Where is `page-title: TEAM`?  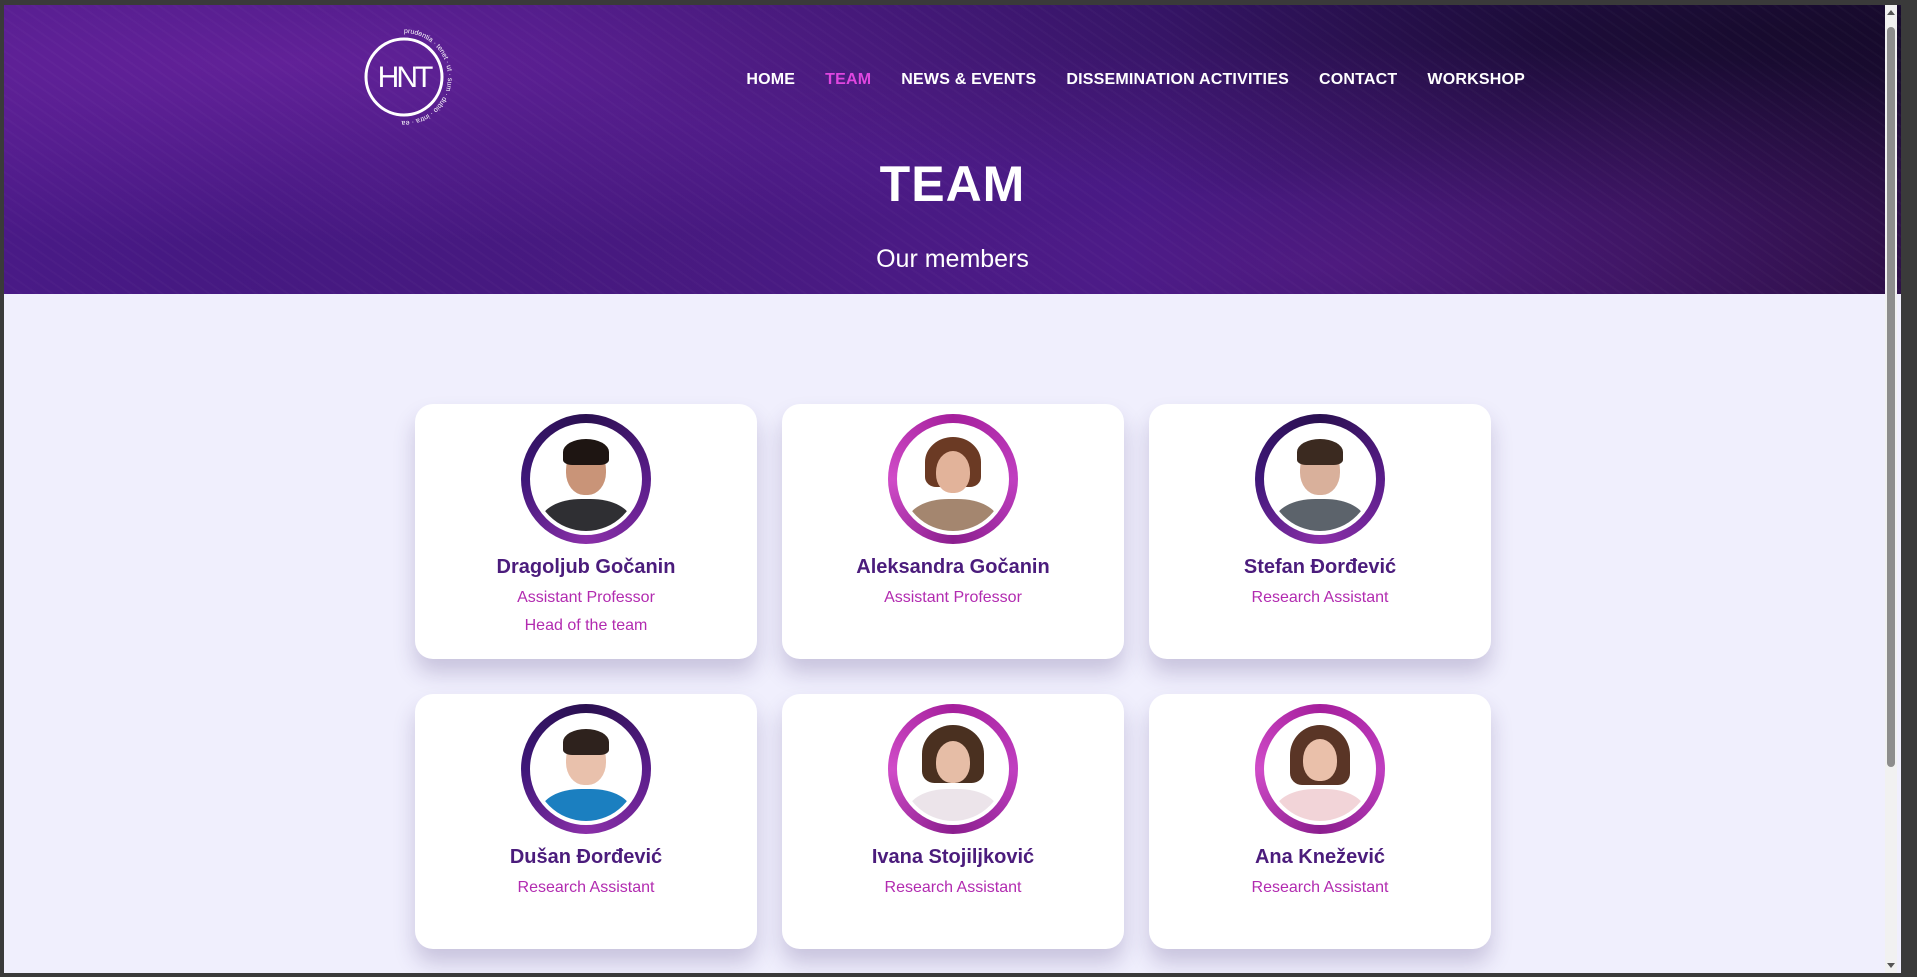
page-title: TEAM is located at coordinates (952, 184).